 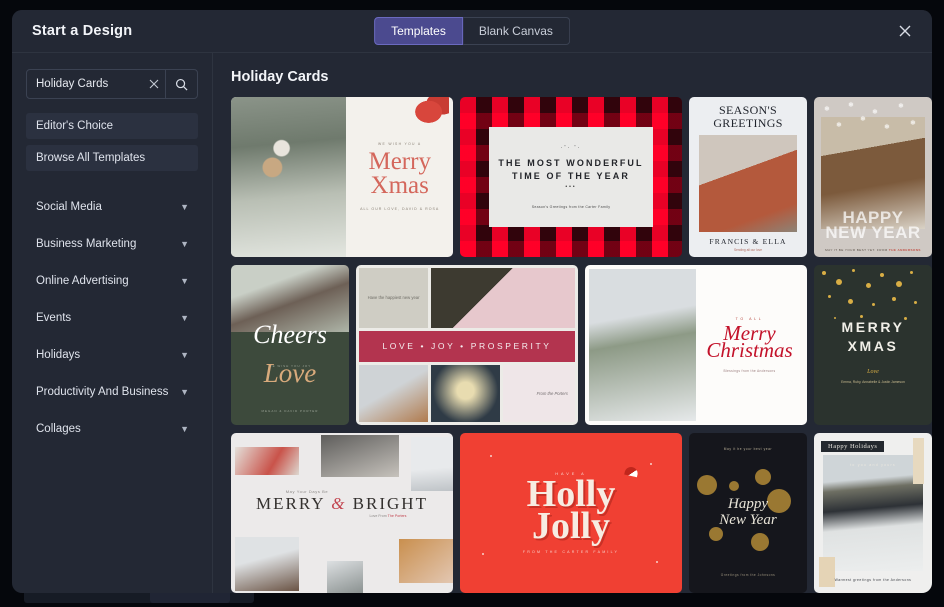 I want to click on card-bottom-text: Greetings from the Johnsons, so click(x=748, y=575).